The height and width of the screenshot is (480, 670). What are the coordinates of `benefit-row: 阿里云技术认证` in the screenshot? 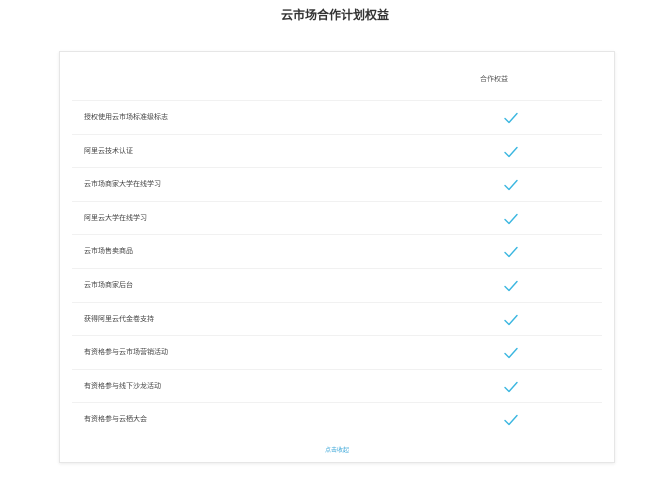 It's located at (337, 150).